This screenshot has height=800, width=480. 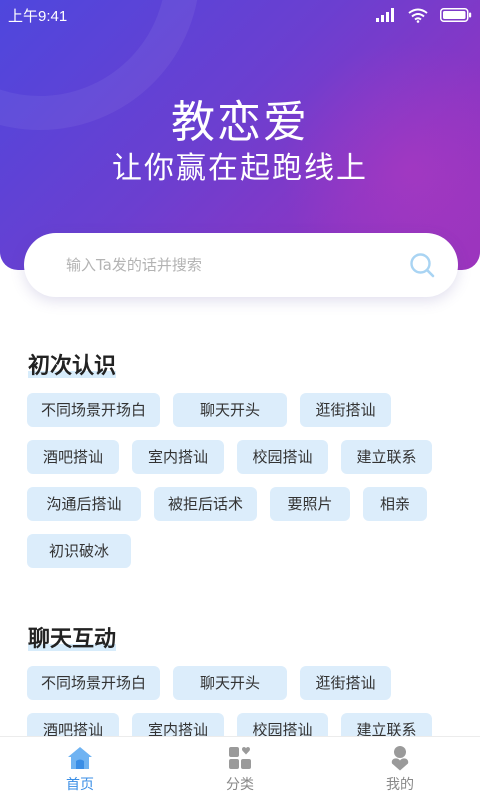 I want to click on search-bar, so click(x=241, y=265).